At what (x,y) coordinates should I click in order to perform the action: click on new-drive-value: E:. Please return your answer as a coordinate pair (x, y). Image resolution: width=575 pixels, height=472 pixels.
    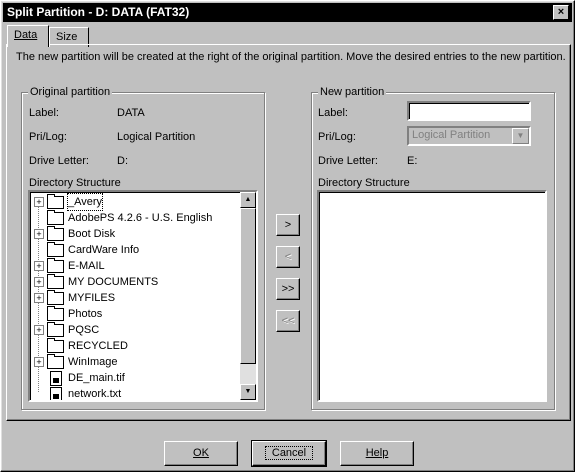
    Looking at the image, I should click on (412, 161).